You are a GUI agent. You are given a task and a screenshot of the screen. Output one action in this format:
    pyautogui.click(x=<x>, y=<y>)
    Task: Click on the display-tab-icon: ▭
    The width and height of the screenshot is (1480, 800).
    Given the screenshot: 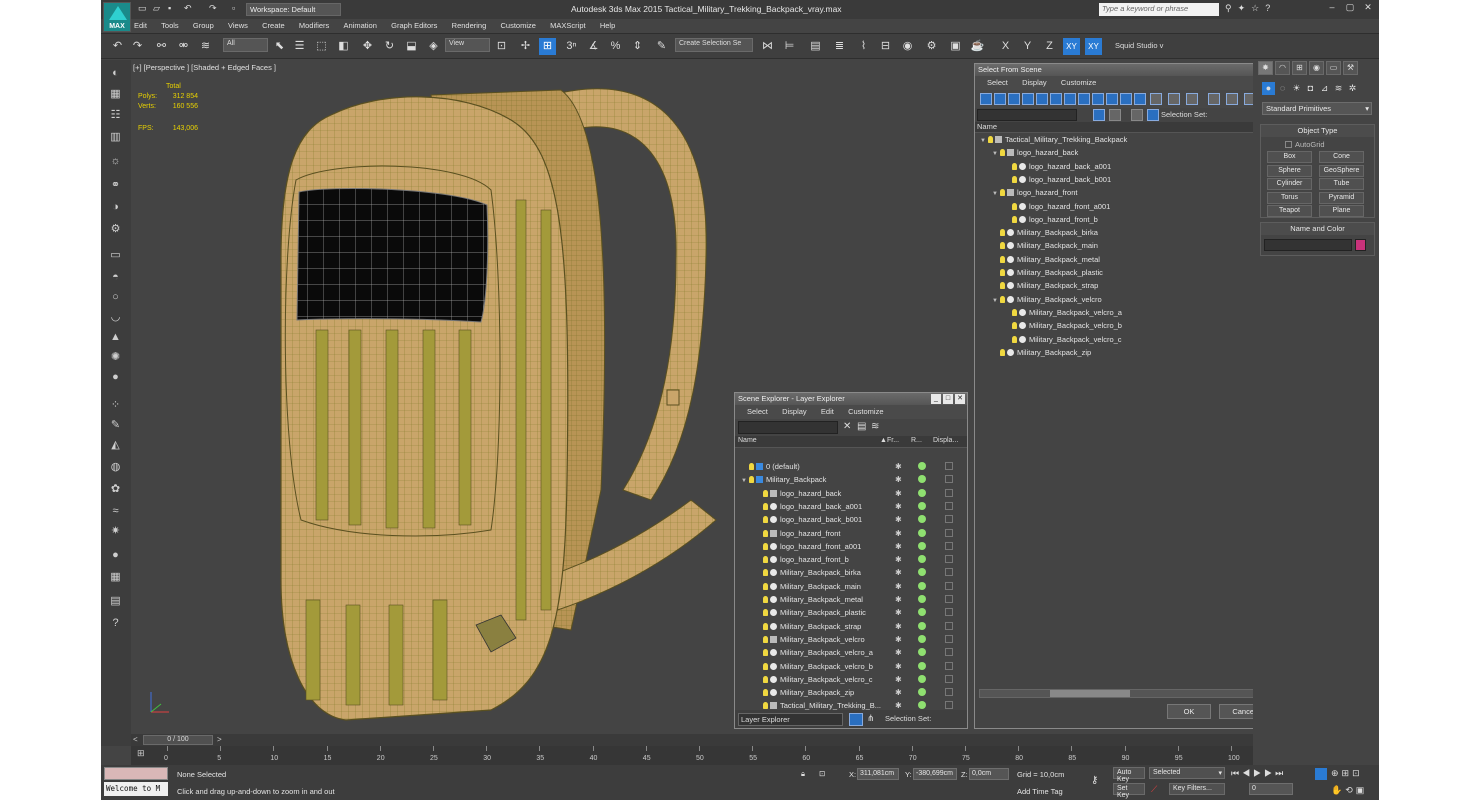 What is the action you would take?
    pyautogui.click(x=1333, y=68)
    